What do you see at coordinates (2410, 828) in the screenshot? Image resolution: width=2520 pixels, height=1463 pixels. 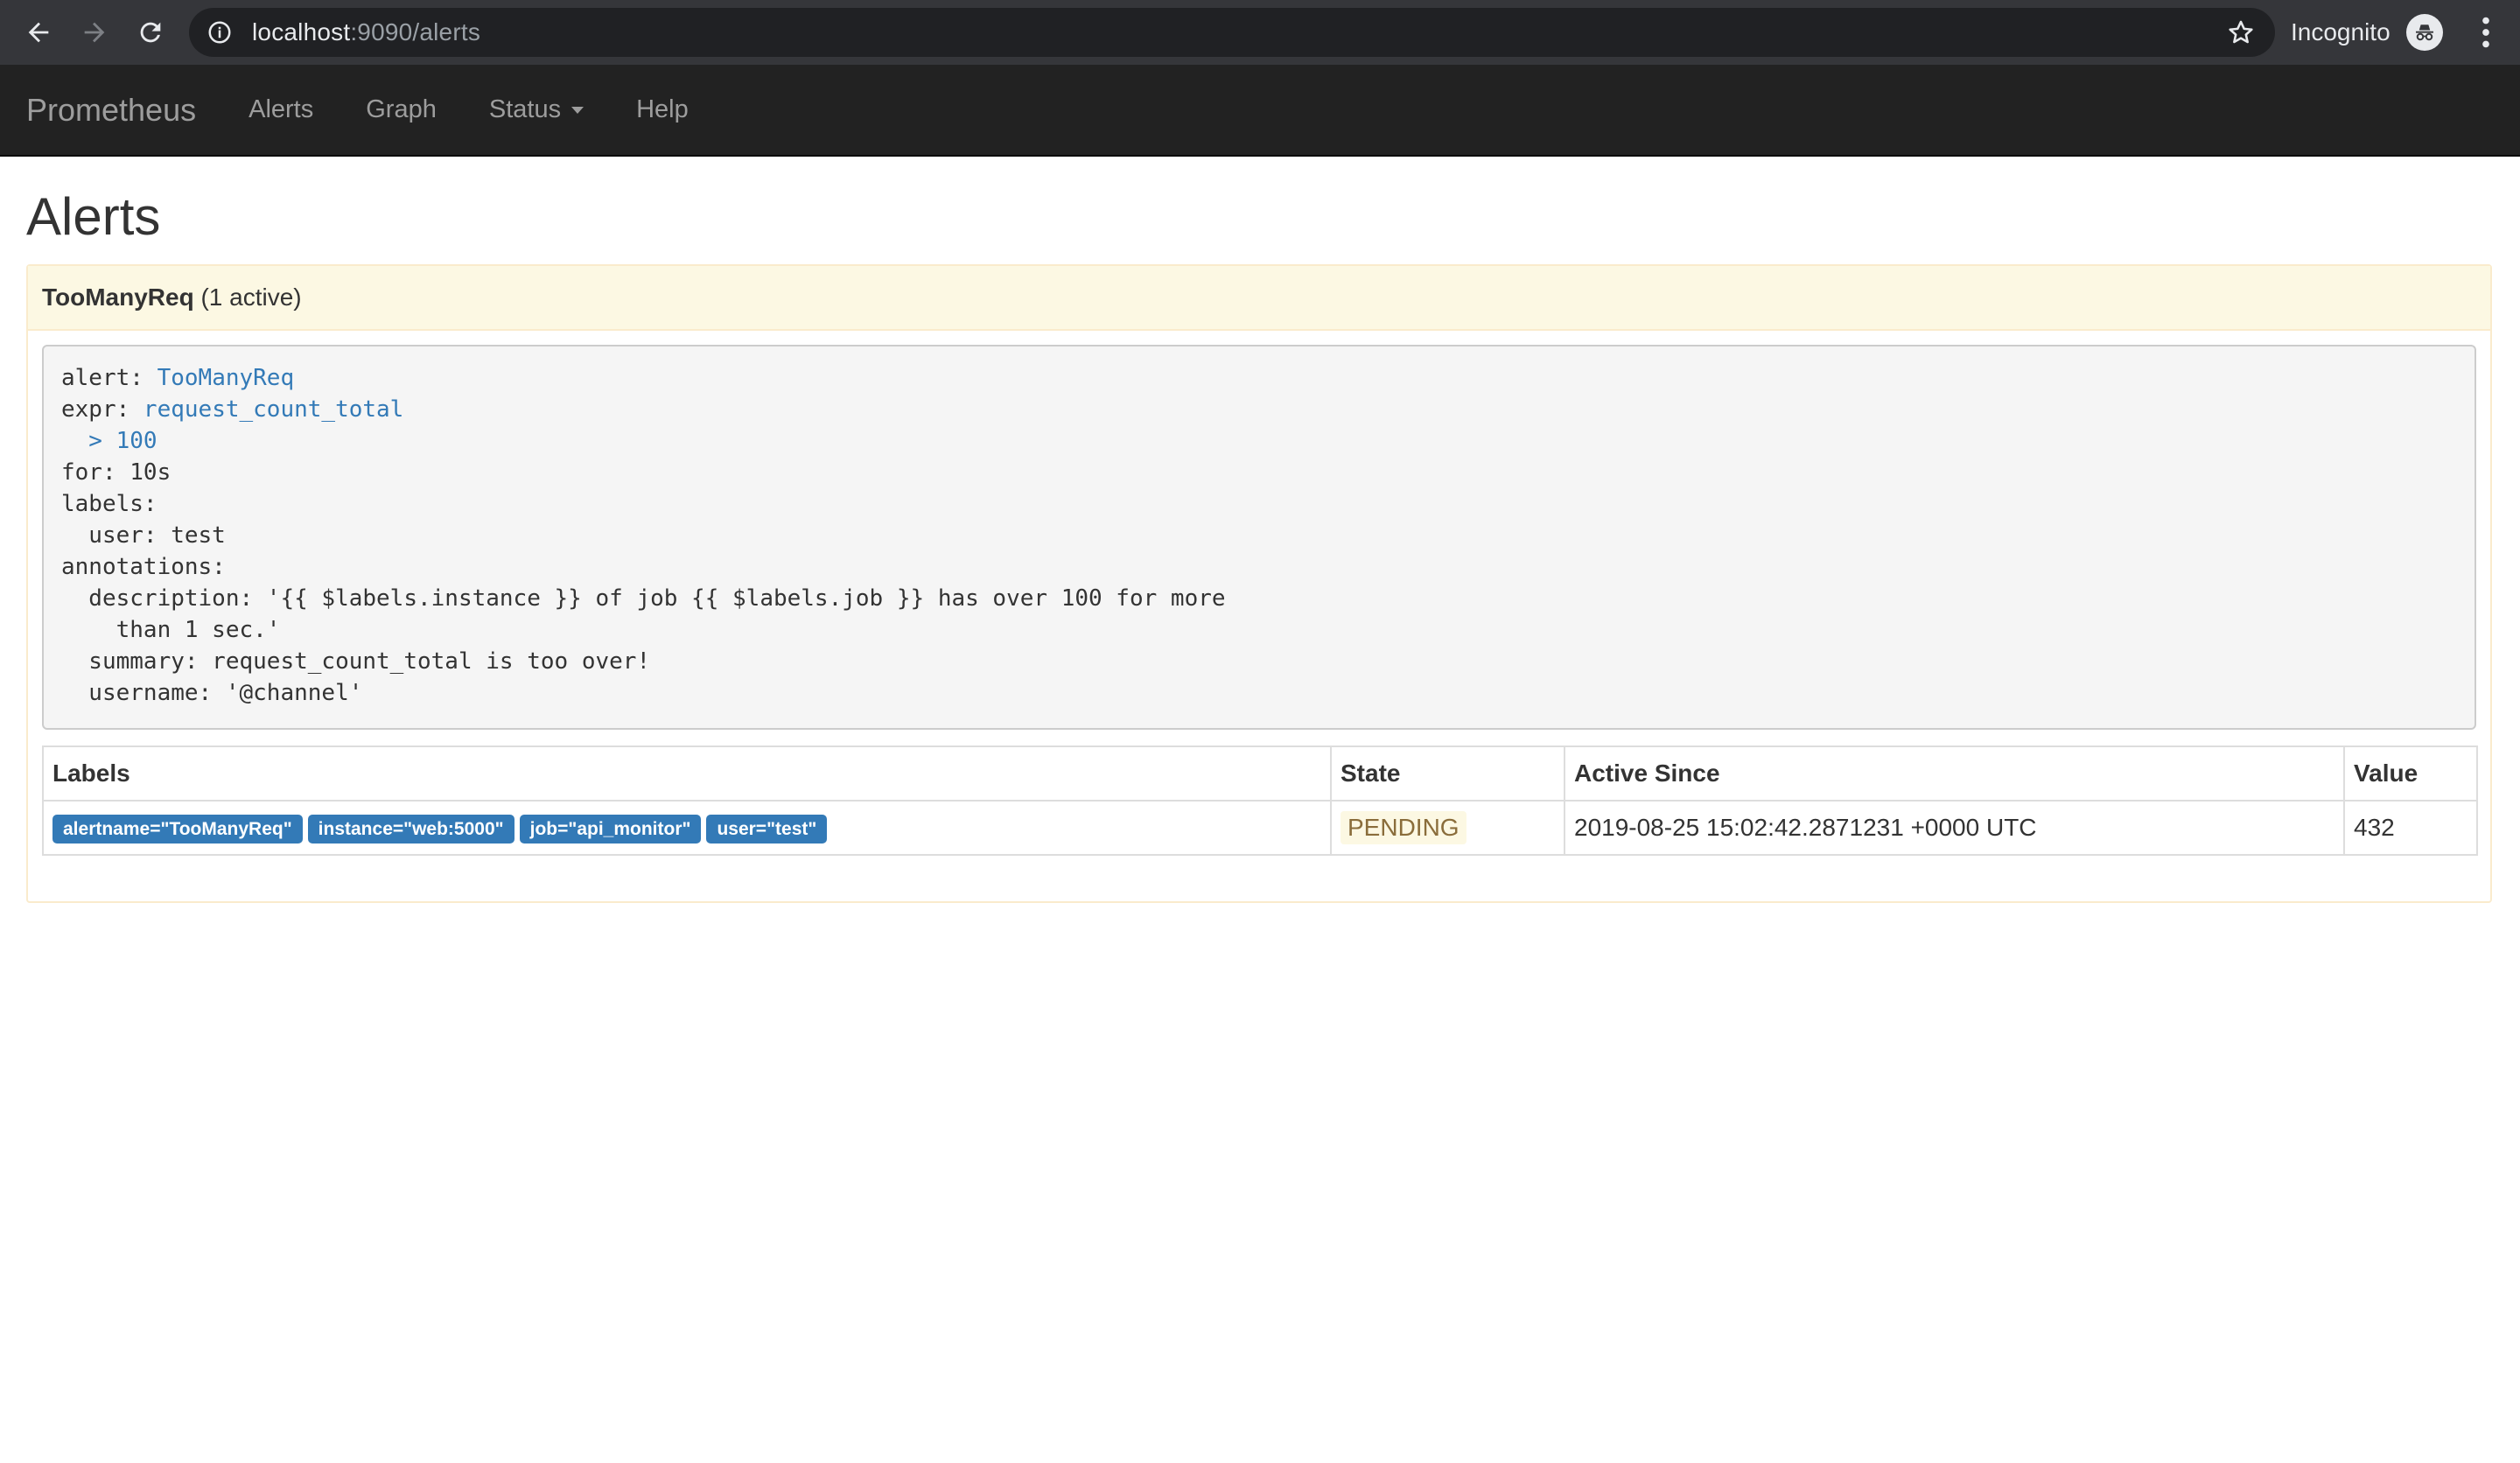 I see `value-cell: 432` at bounding box center [2410, 828].